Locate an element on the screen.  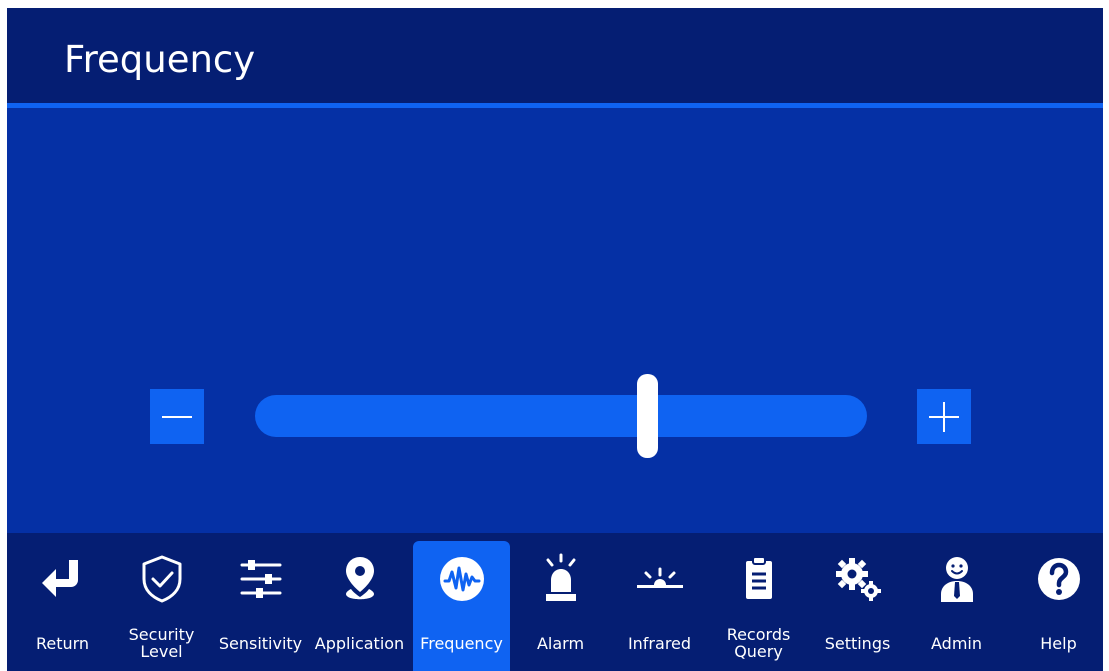
nav-label-admin: Admin is located at coordinates (956, 643).